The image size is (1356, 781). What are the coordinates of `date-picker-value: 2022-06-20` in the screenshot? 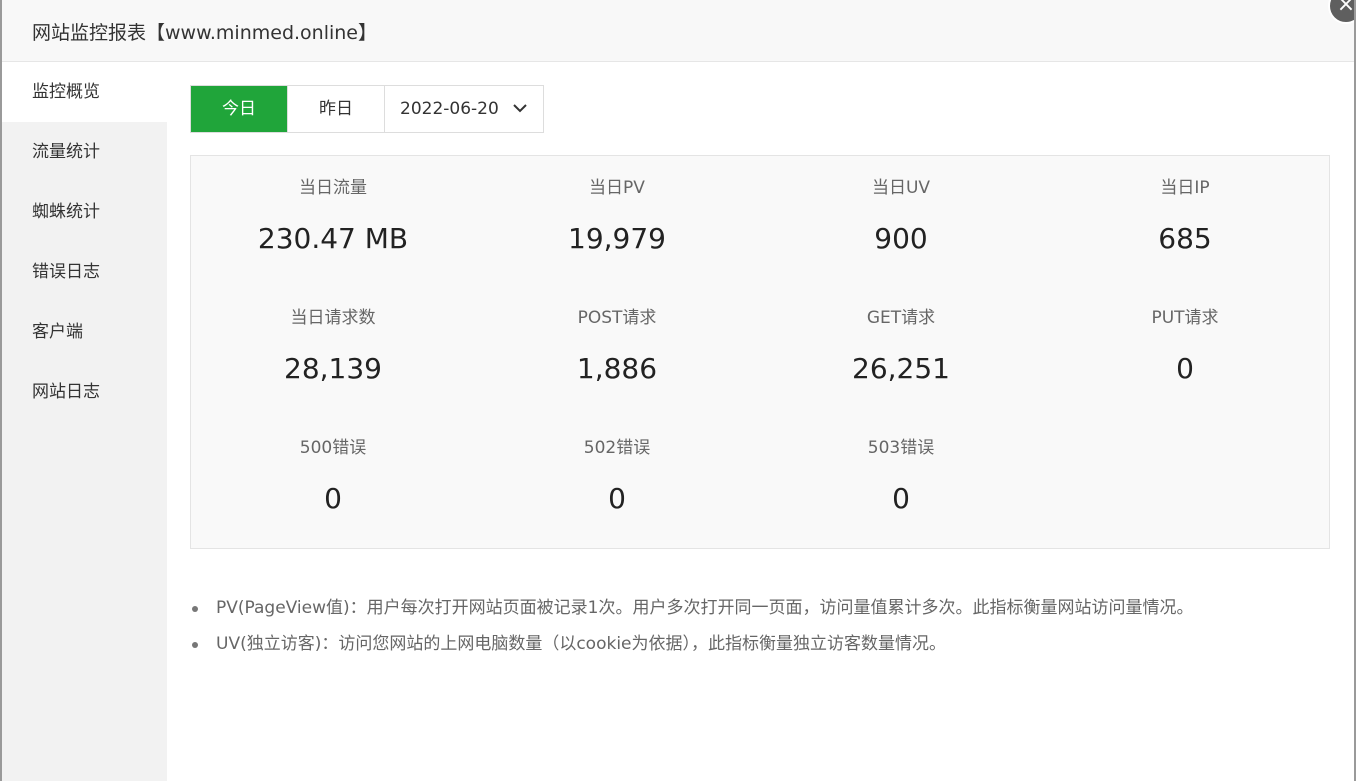 It's located at (449, 109).